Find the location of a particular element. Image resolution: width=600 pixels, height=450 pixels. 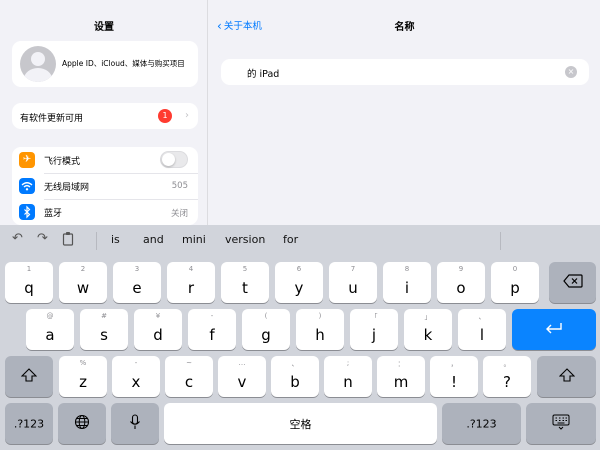

key-w: 2w is located at coordinates (83, 282).